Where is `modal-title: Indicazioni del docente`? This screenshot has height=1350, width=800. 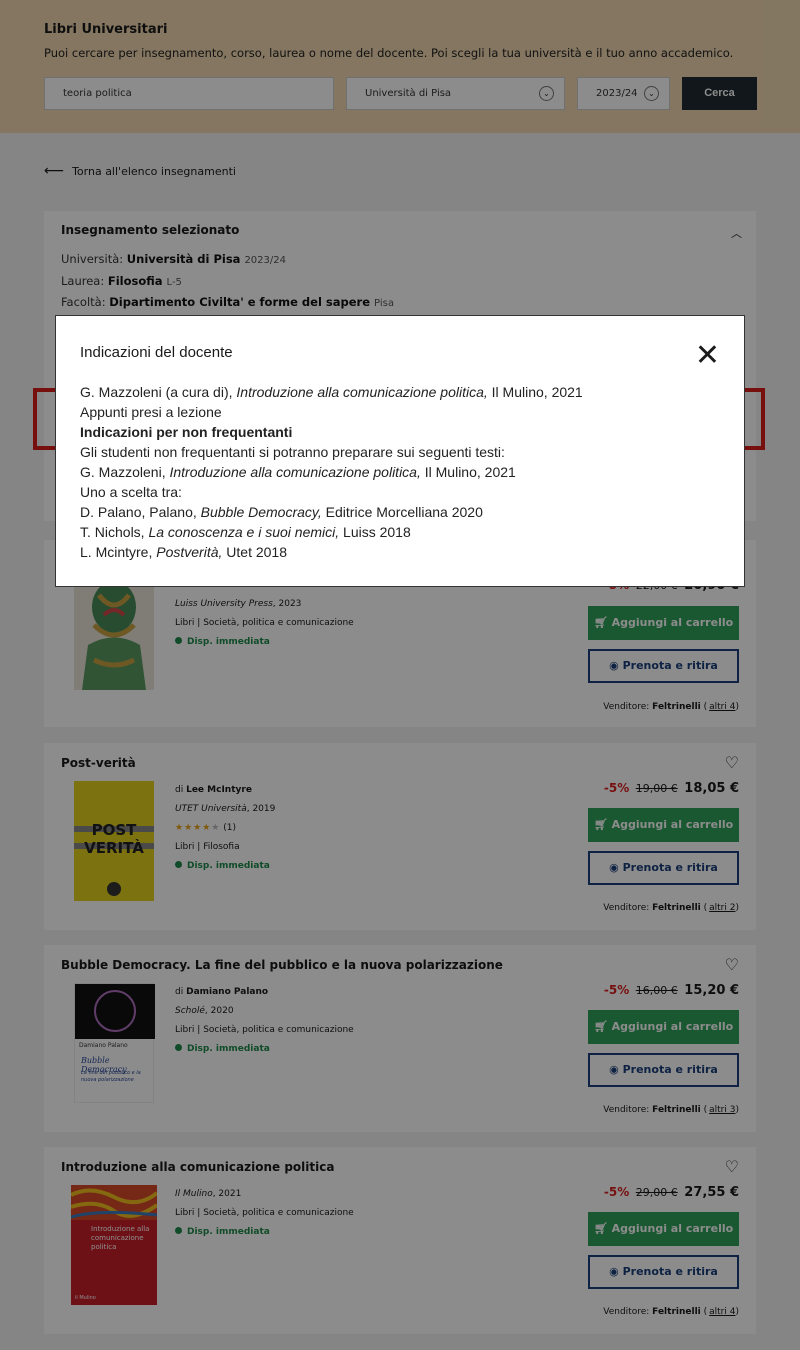
modal-title: Indicazioni del docente is located at coordinates (156, 352).